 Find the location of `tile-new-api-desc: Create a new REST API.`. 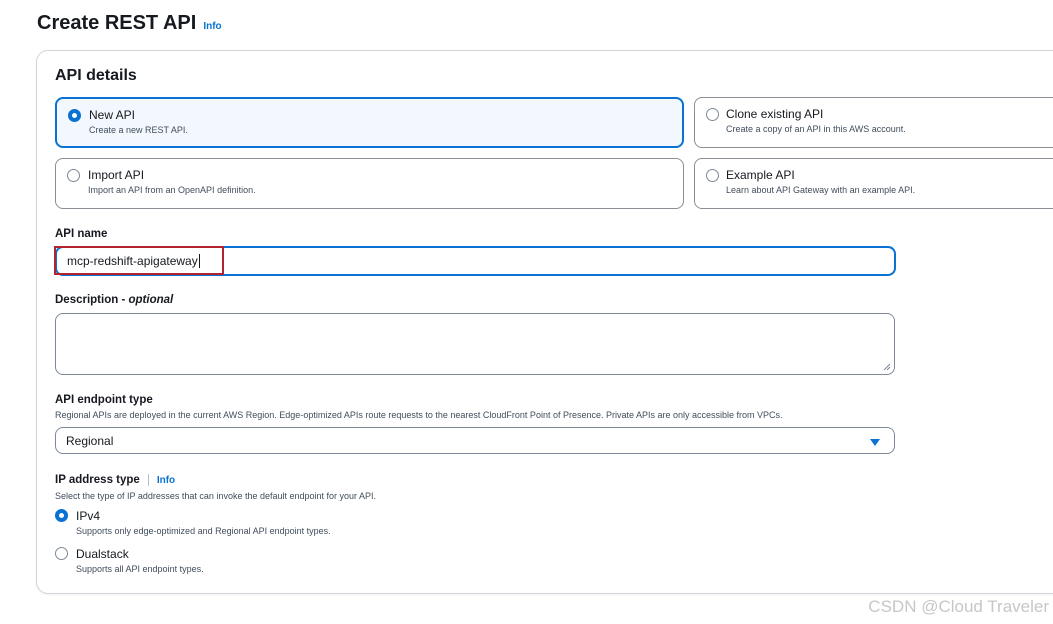

tile-new-api-desc: Create a new REST API. is located at coordinates (138, 130).